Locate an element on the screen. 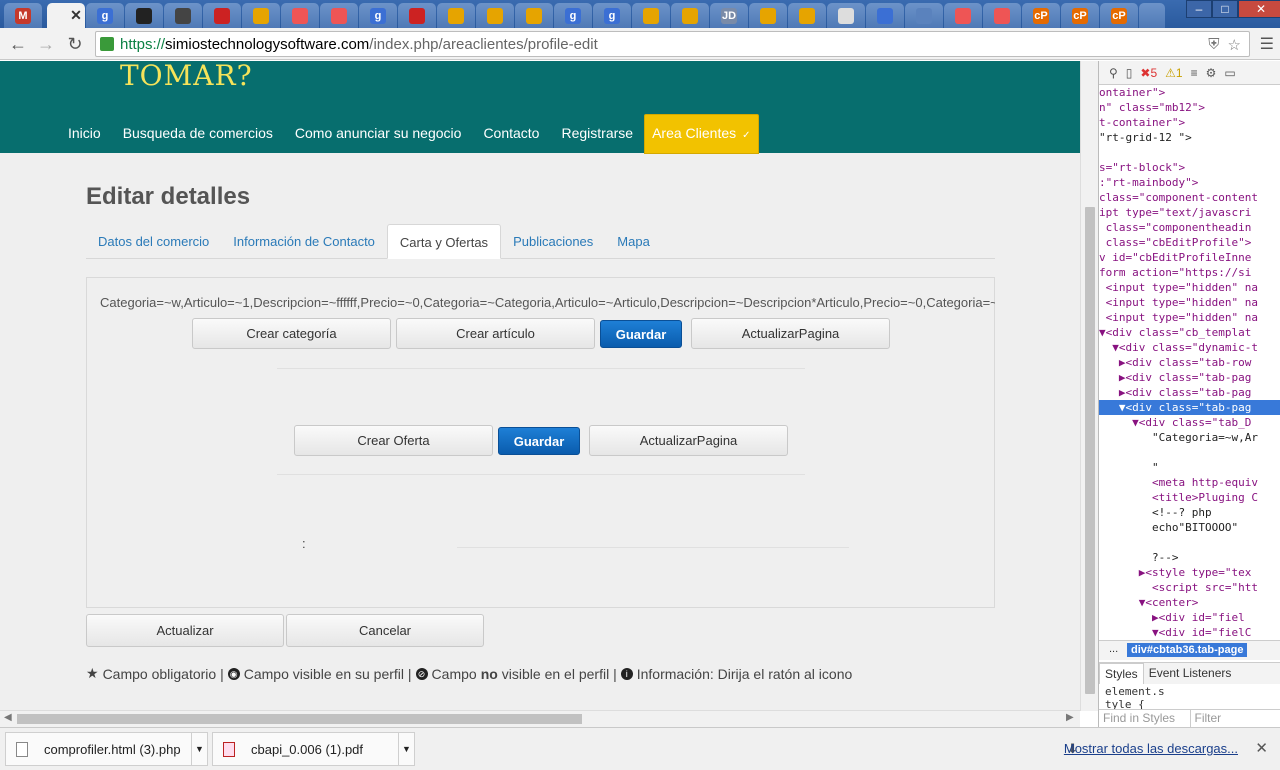 The width and height of the screenshot is (1280, 770). profile-tab: Carta y Ofertas is located at coordinates (444, 241).